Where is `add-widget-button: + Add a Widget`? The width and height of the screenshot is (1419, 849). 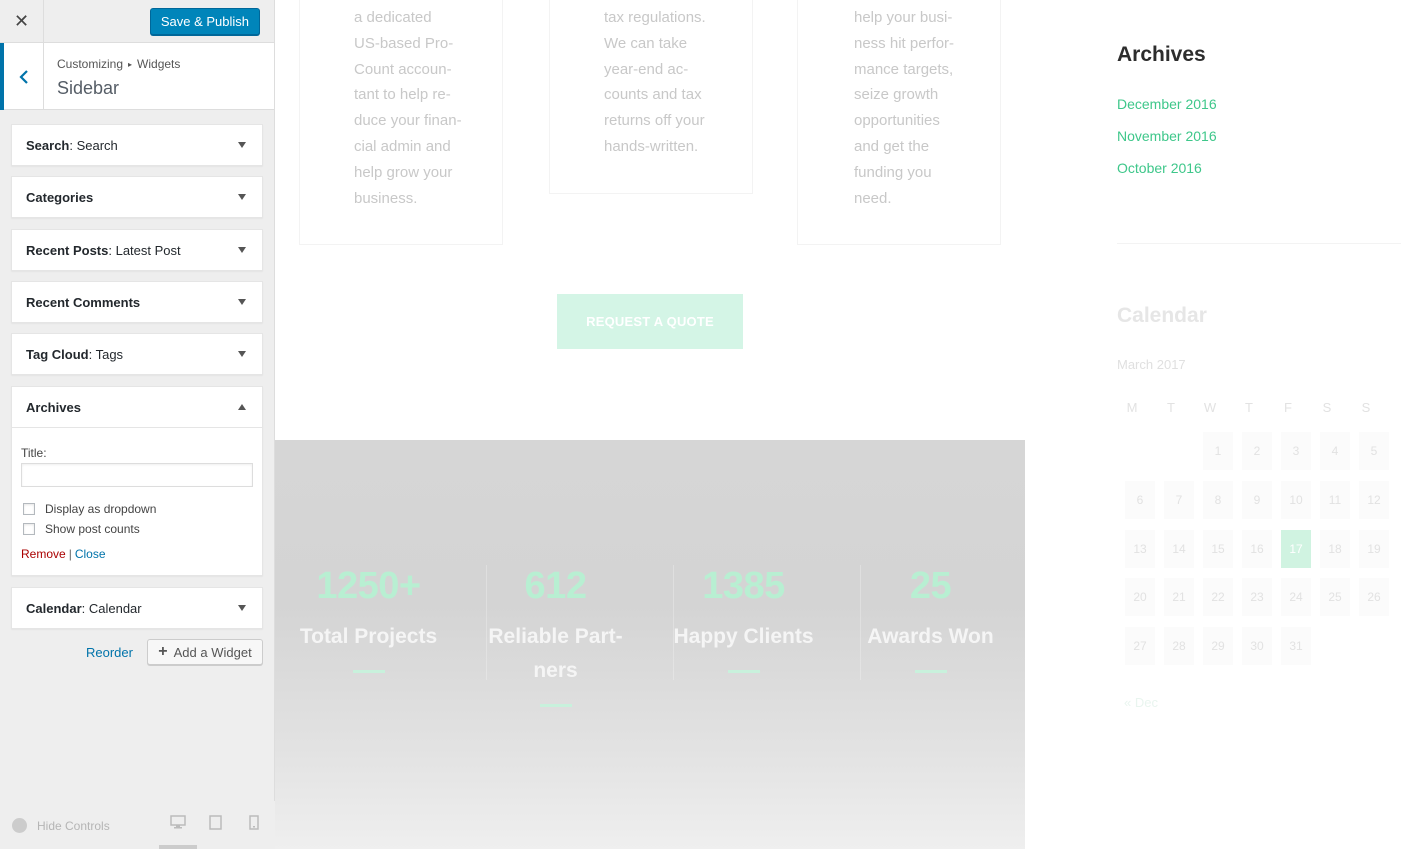 add-widget-button: + Add a Widget is located at coordinates (205, 652).